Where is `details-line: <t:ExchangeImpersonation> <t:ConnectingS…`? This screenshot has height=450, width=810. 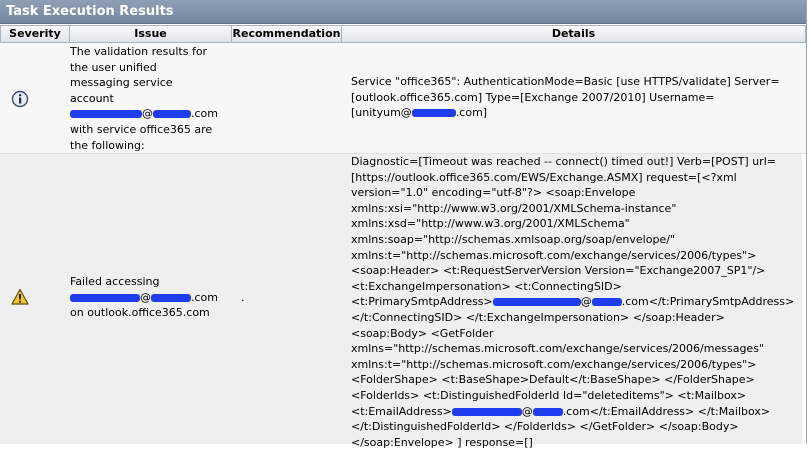 details-line: <t:ExchangeImpersonation> <t:ConnectingS… is located at coordinates (486, 286).